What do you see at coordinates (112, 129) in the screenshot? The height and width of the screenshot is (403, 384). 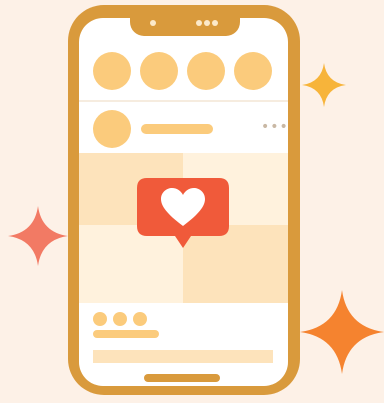 I see `post-author-avatar` at bounding box center [112, 129].